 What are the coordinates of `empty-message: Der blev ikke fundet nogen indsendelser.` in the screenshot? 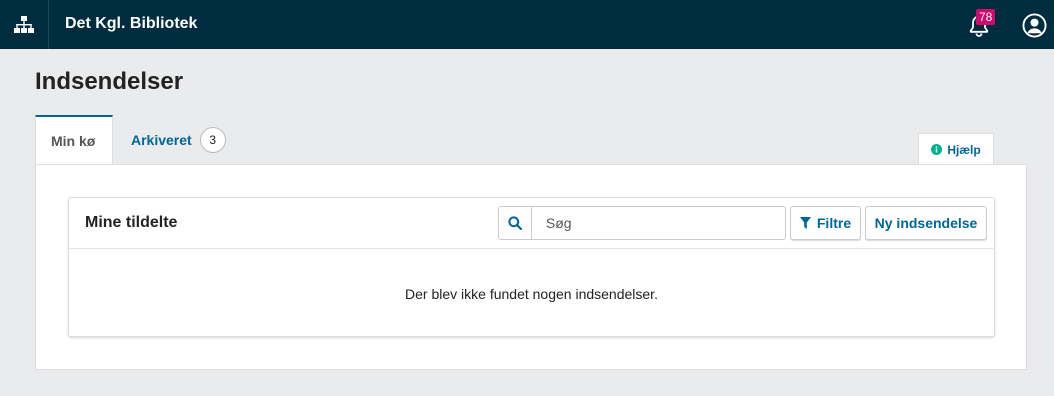 It's located at (531, 294).